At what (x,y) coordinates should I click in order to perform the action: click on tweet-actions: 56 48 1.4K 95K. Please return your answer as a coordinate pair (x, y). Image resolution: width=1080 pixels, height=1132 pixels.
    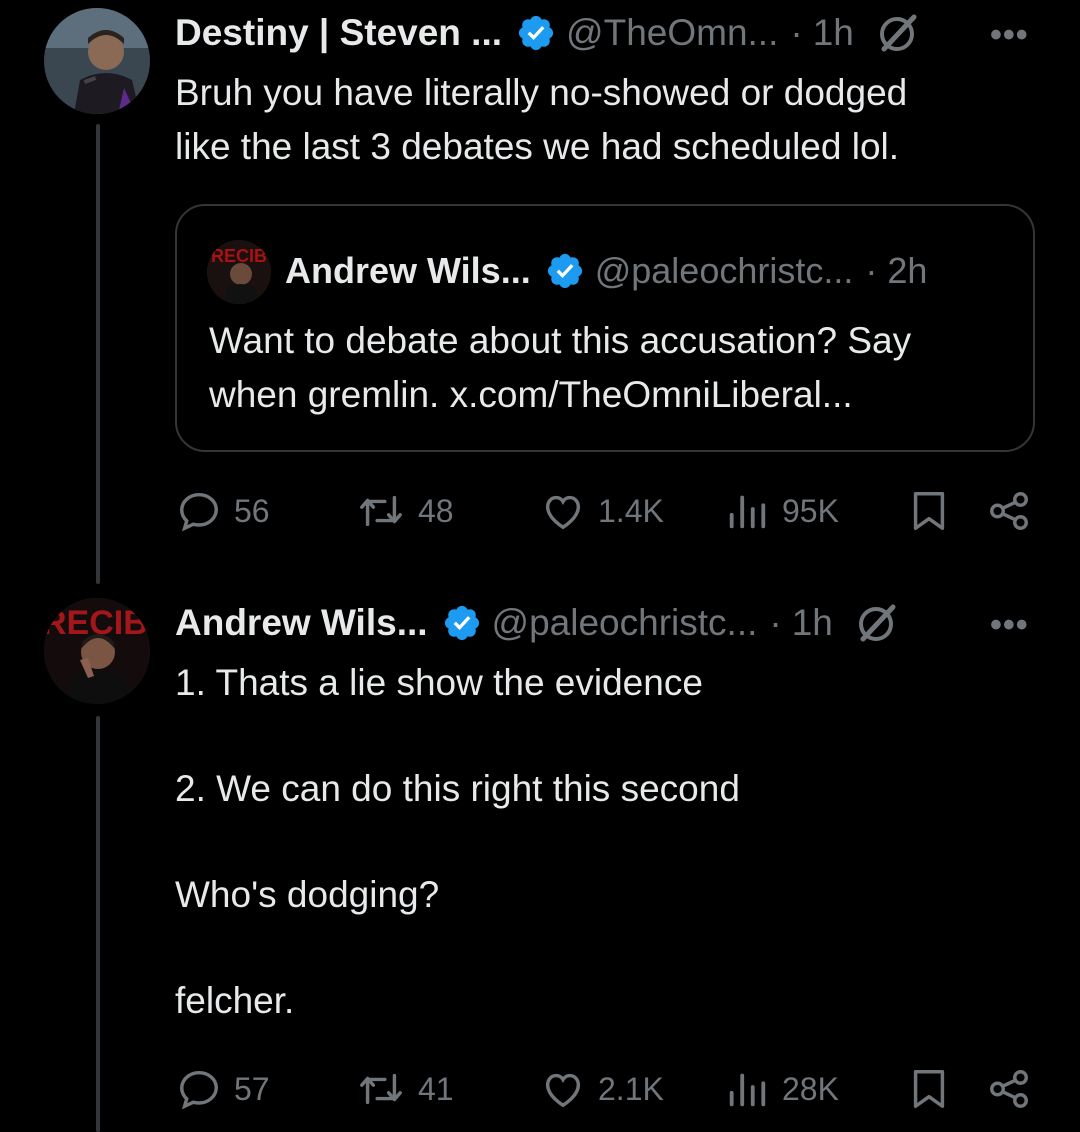
    Looking at the image, I should click on (540, 511).